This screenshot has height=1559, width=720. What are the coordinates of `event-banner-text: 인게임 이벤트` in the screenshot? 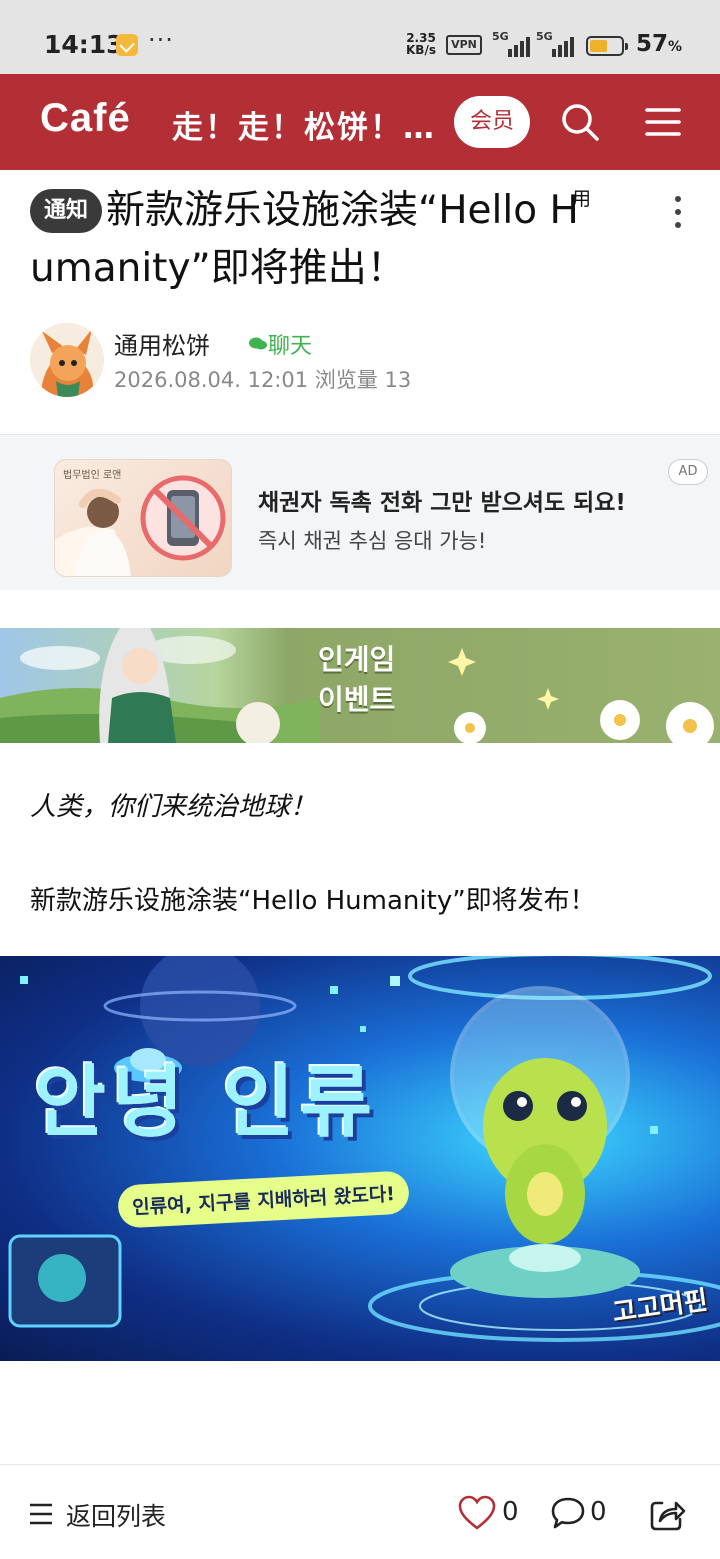 It's located at (356, 680).